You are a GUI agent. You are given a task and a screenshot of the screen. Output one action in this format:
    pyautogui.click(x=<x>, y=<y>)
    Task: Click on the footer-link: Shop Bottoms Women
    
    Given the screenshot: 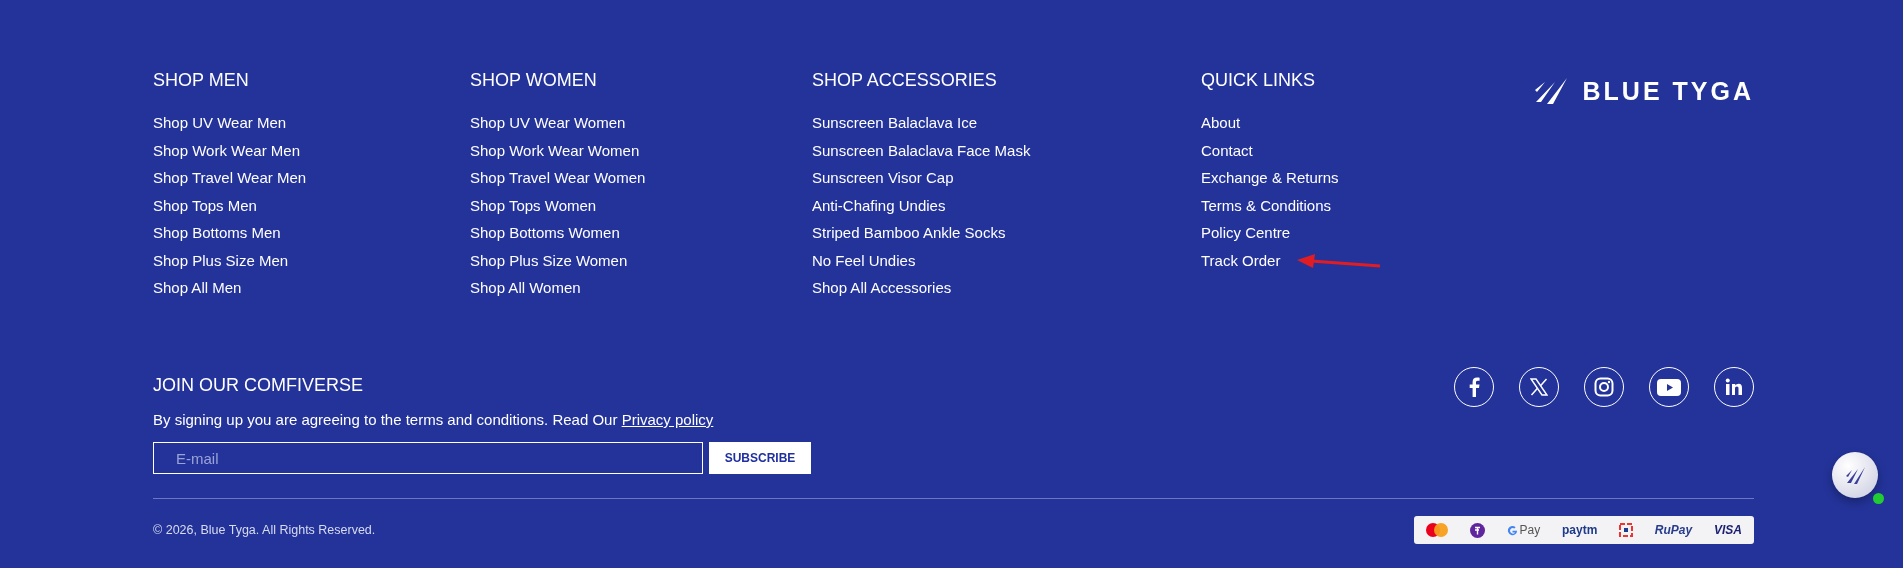 What is the action you would take?
    pyautogui.click(x=545, y=233)
    